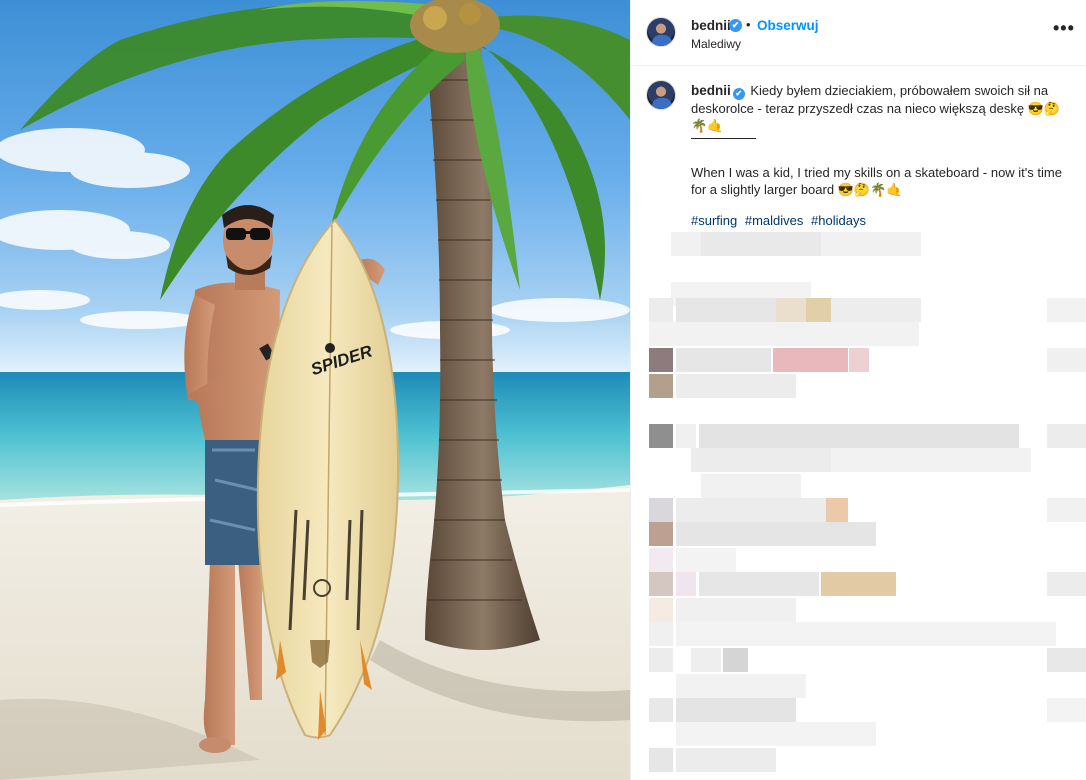 Image resolution: width=1086 pixels, height=780 pixels. What do you see at coordinates (714, 220) in the screenshot?
I see `hashtag-link: #surfing` at bounding box center [714, 220].